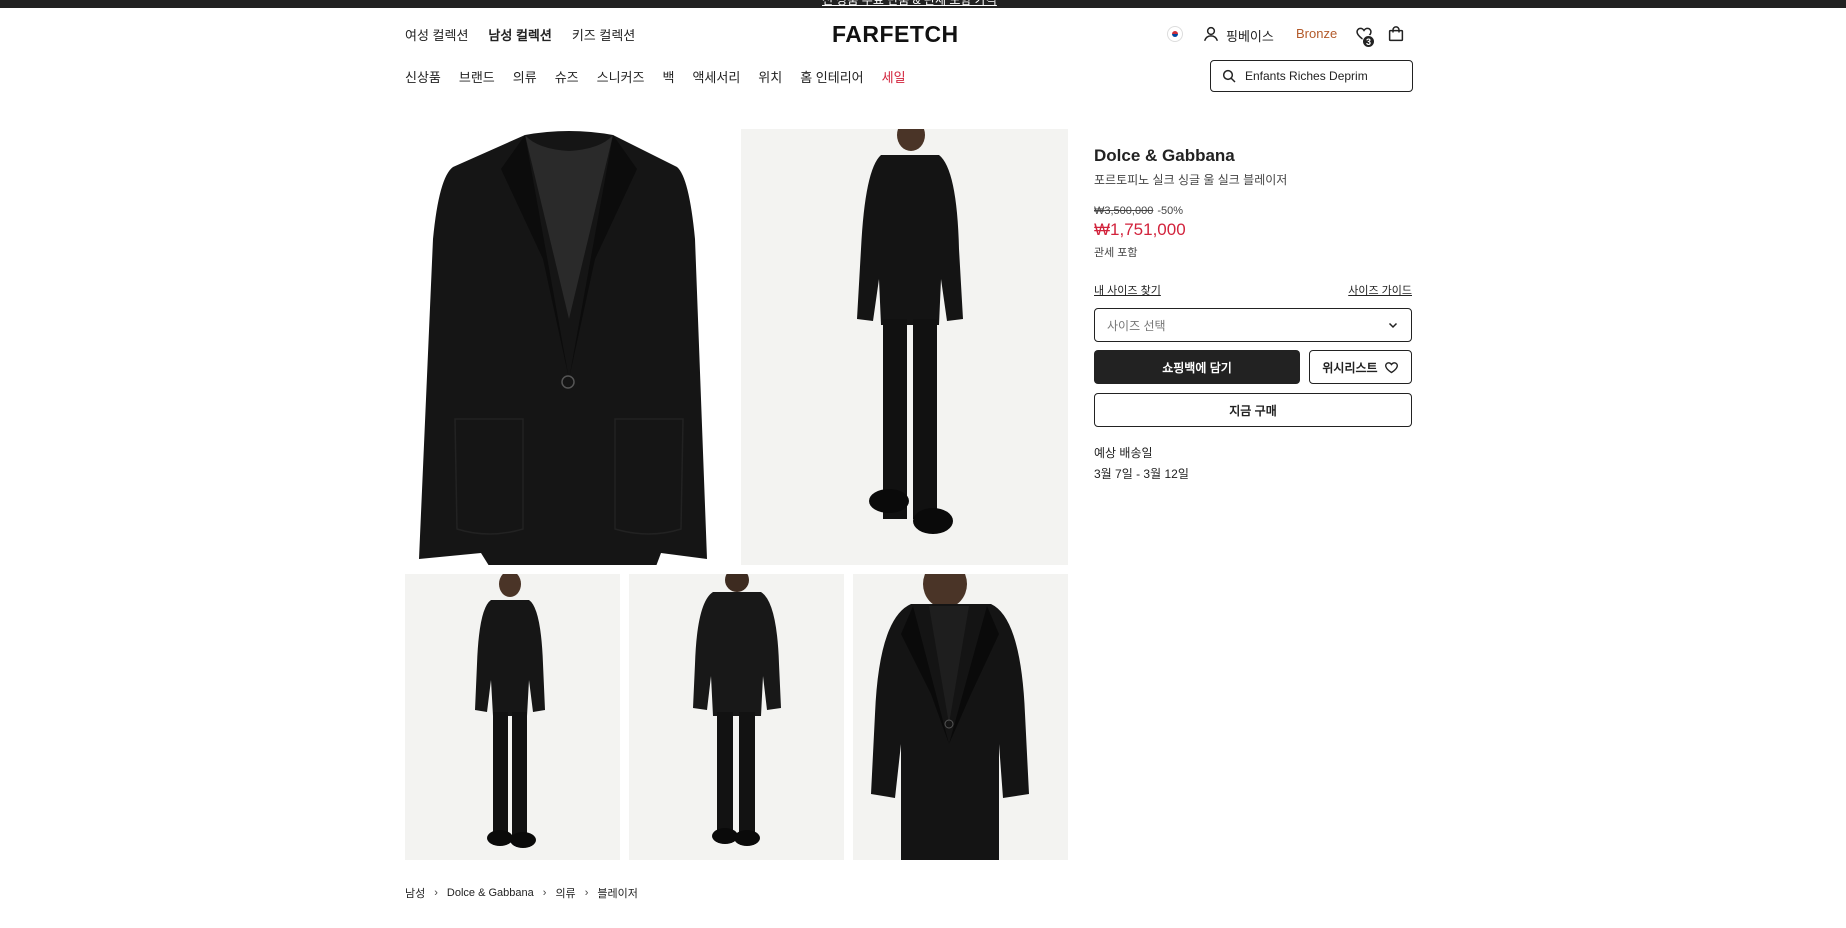 This screenshot has height=928, width=1846. I want to click on duty-note: 관세 포함, so click(1116, 253).